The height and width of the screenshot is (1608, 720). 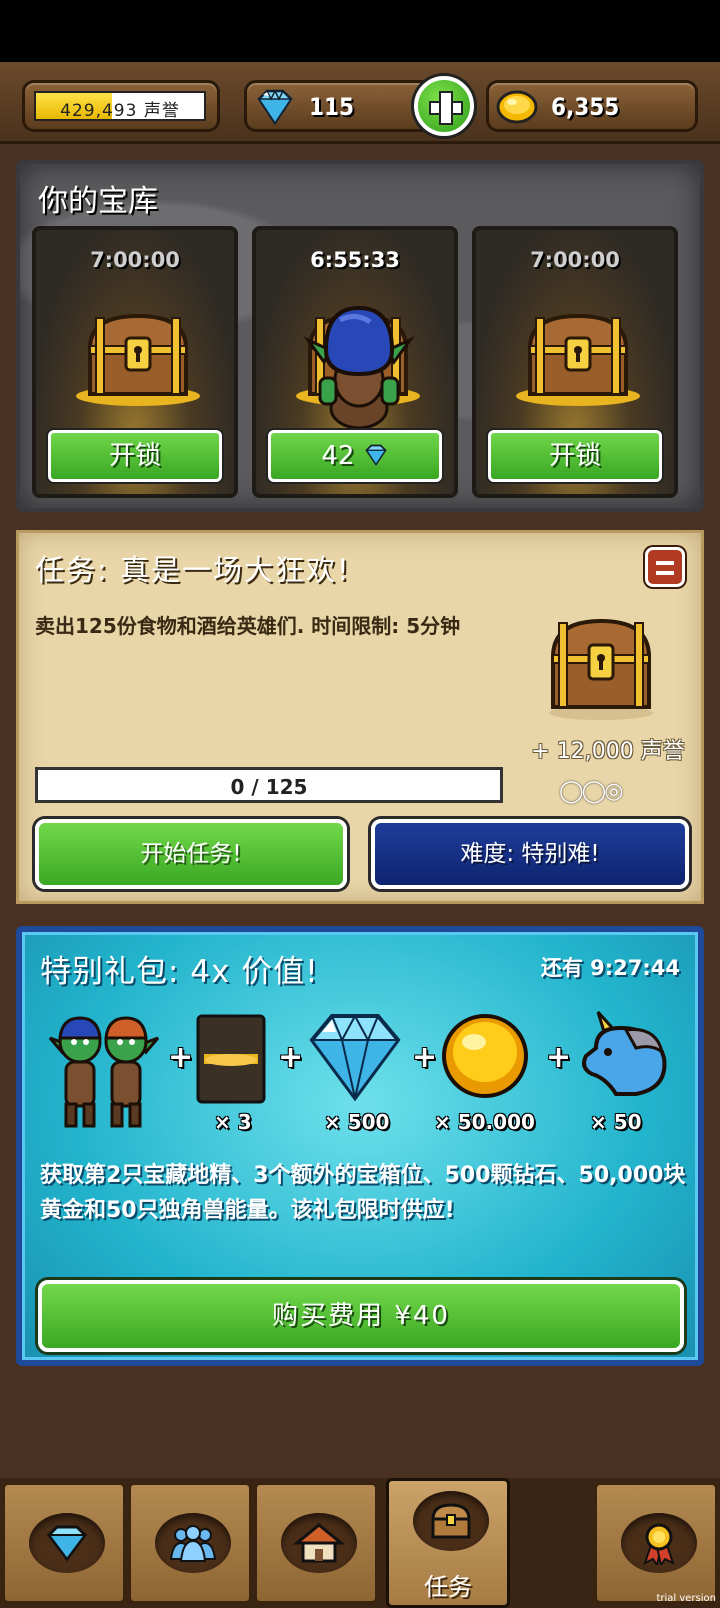 I want to click on vault-slot-1: 7:00:00 开锁, so click(x=135, y=362).